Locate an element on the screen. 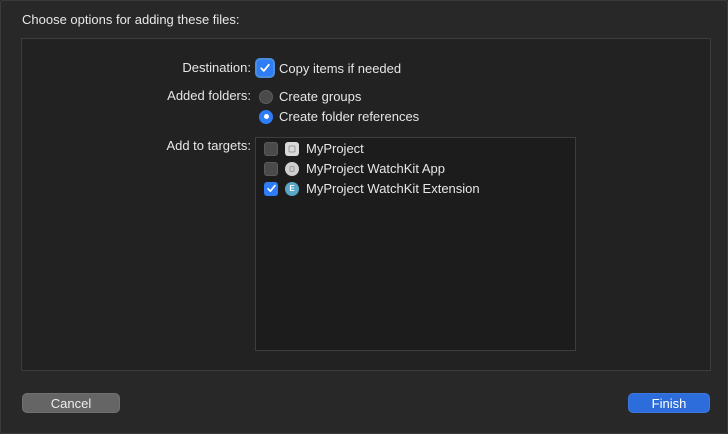 Image resolution: width=728 pixels, height=434 pixels. radio-dot-icon is located at coordinates (266, 116).